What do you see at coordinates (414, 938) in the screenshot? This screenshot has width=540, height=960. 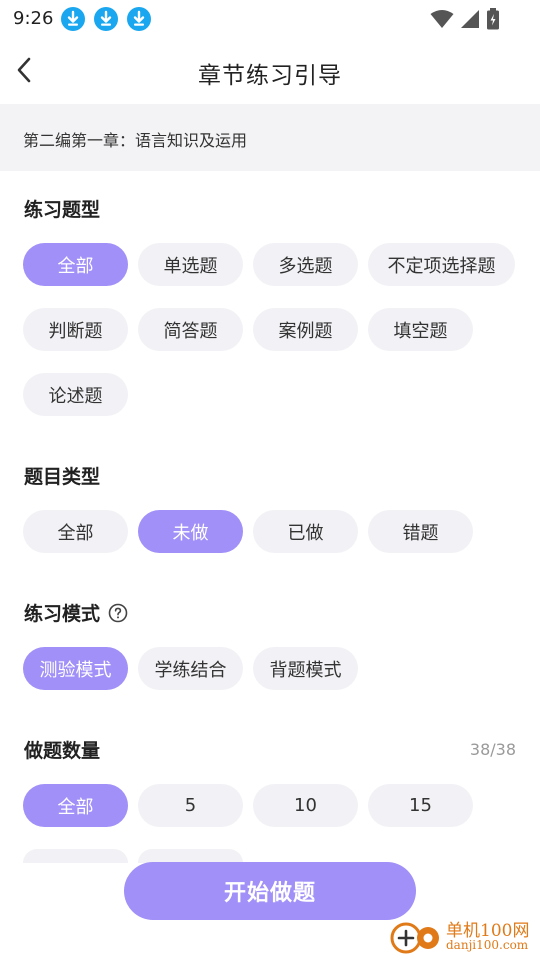 I see `watermark-logo-icon` at bounding box center [414, 938].